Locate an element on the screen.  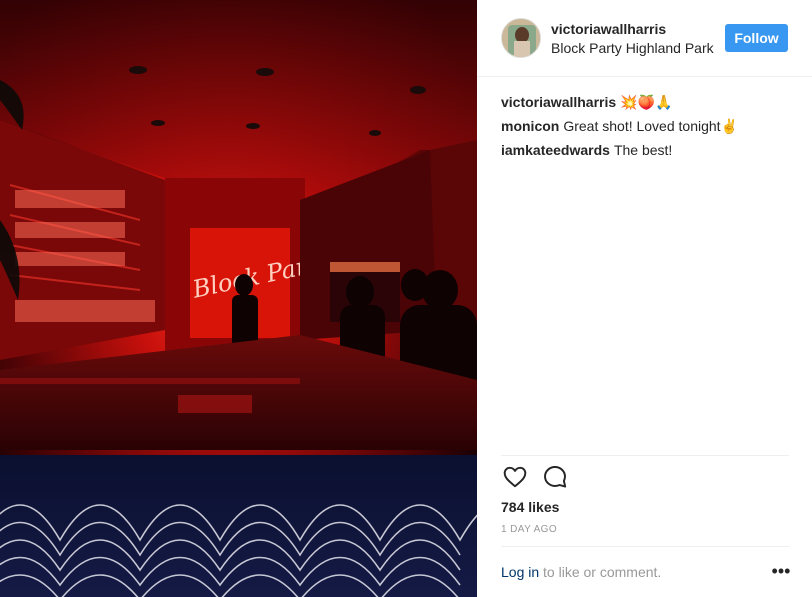
caption: victoriawallharris 💥🍑🙏 is located at coordinates (646, 102).